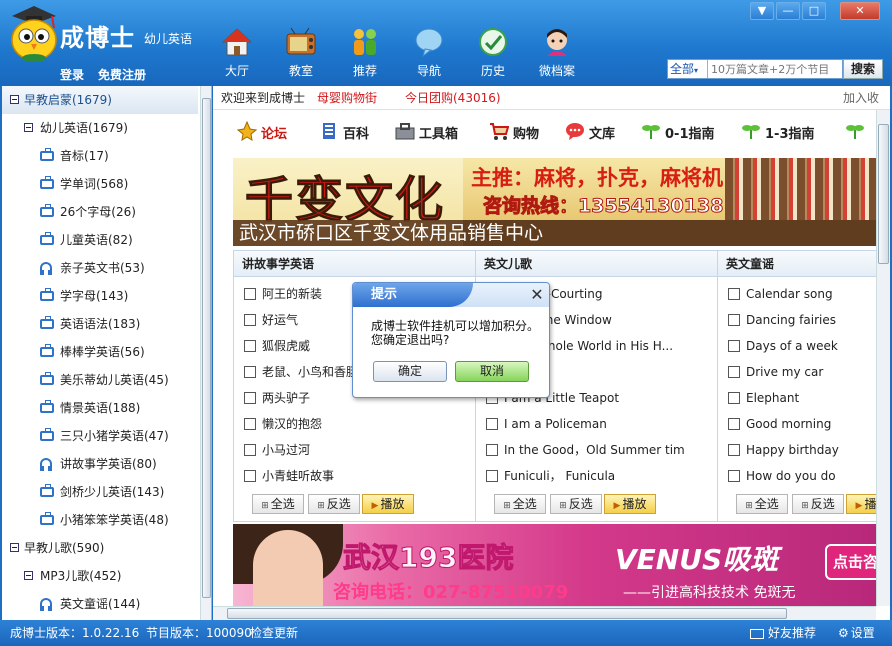 The width and height of the screenshot is (892, 646). Describe the element at coordinates (100, 128) in the screenshot. I see `sidebar-item: 幼儿英语(1679)` at that location.